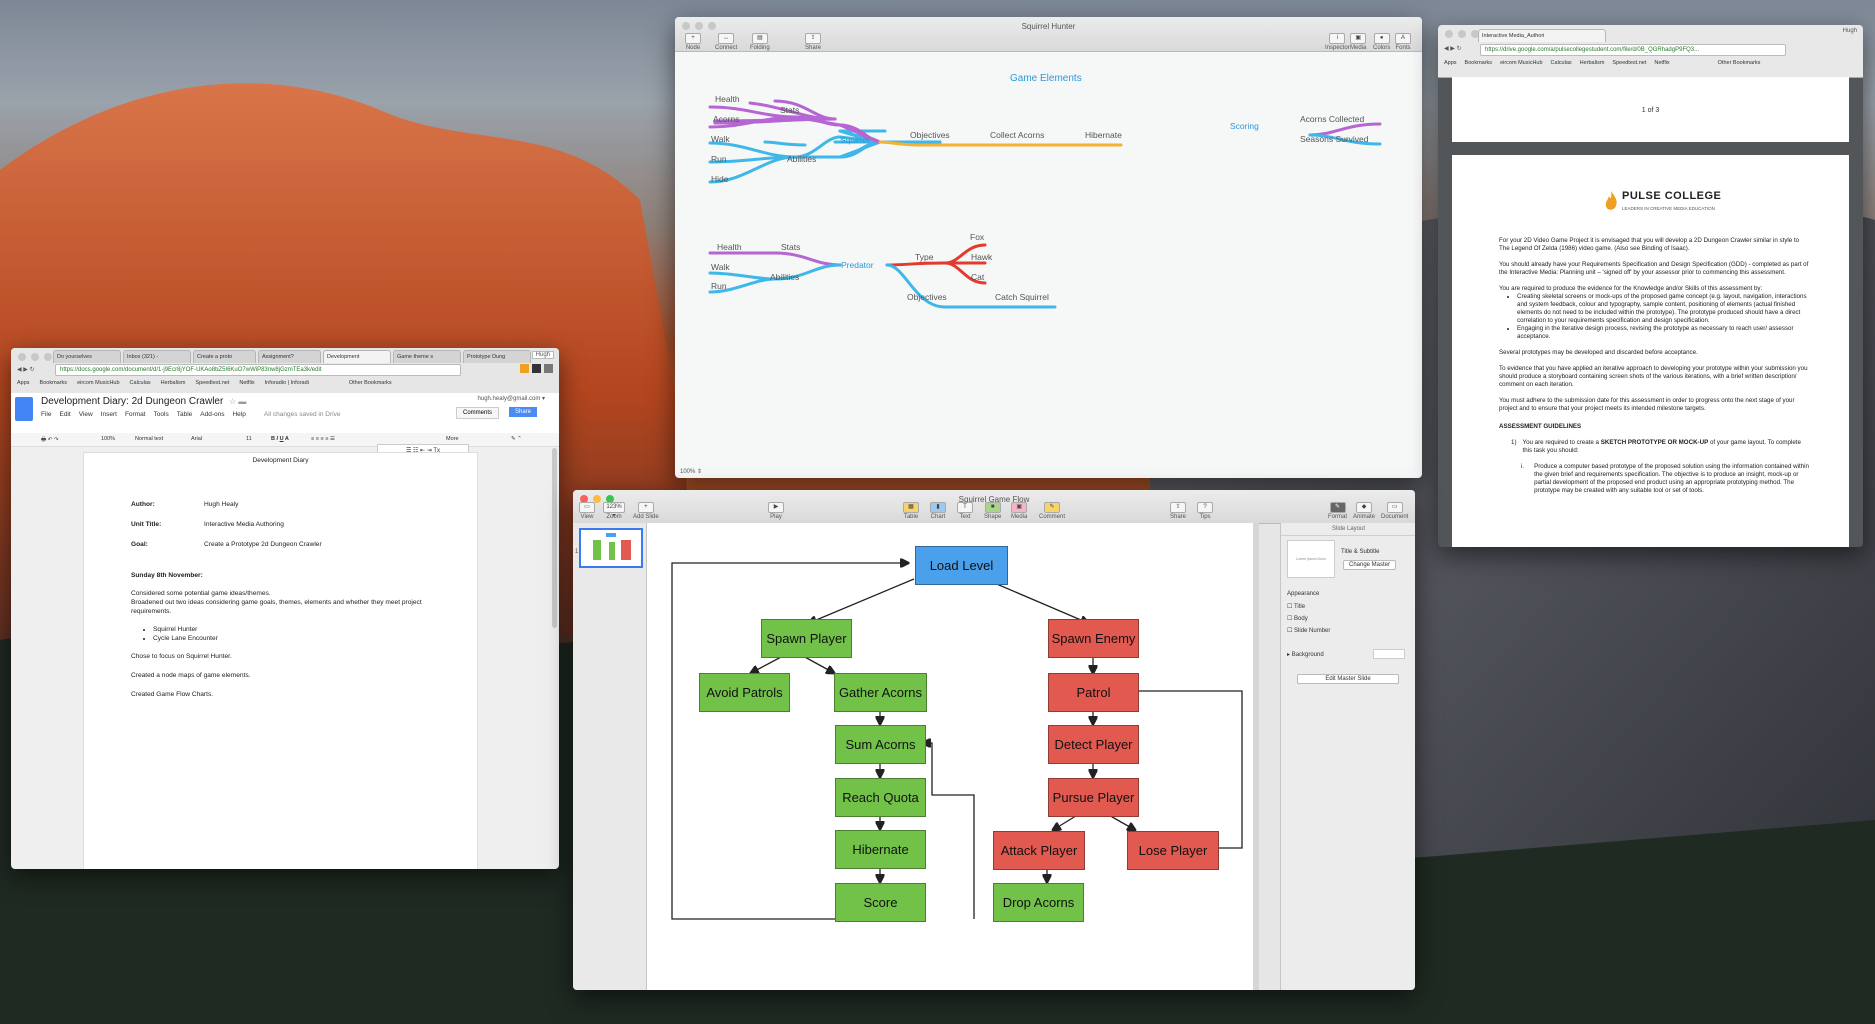 This screenshot has width=1875, height=1024. I want to click on animate-tab: ◆ Animate, so click(1364, 511).